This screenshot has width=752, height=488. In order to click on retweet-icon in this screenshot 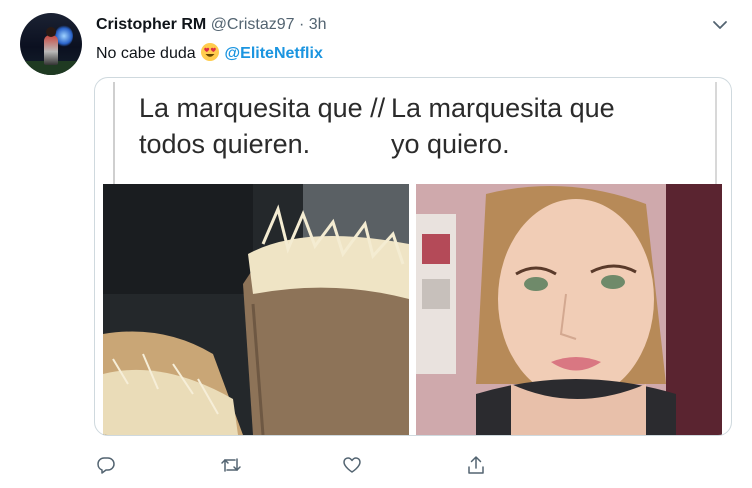, I will do `click(231, 465)`.